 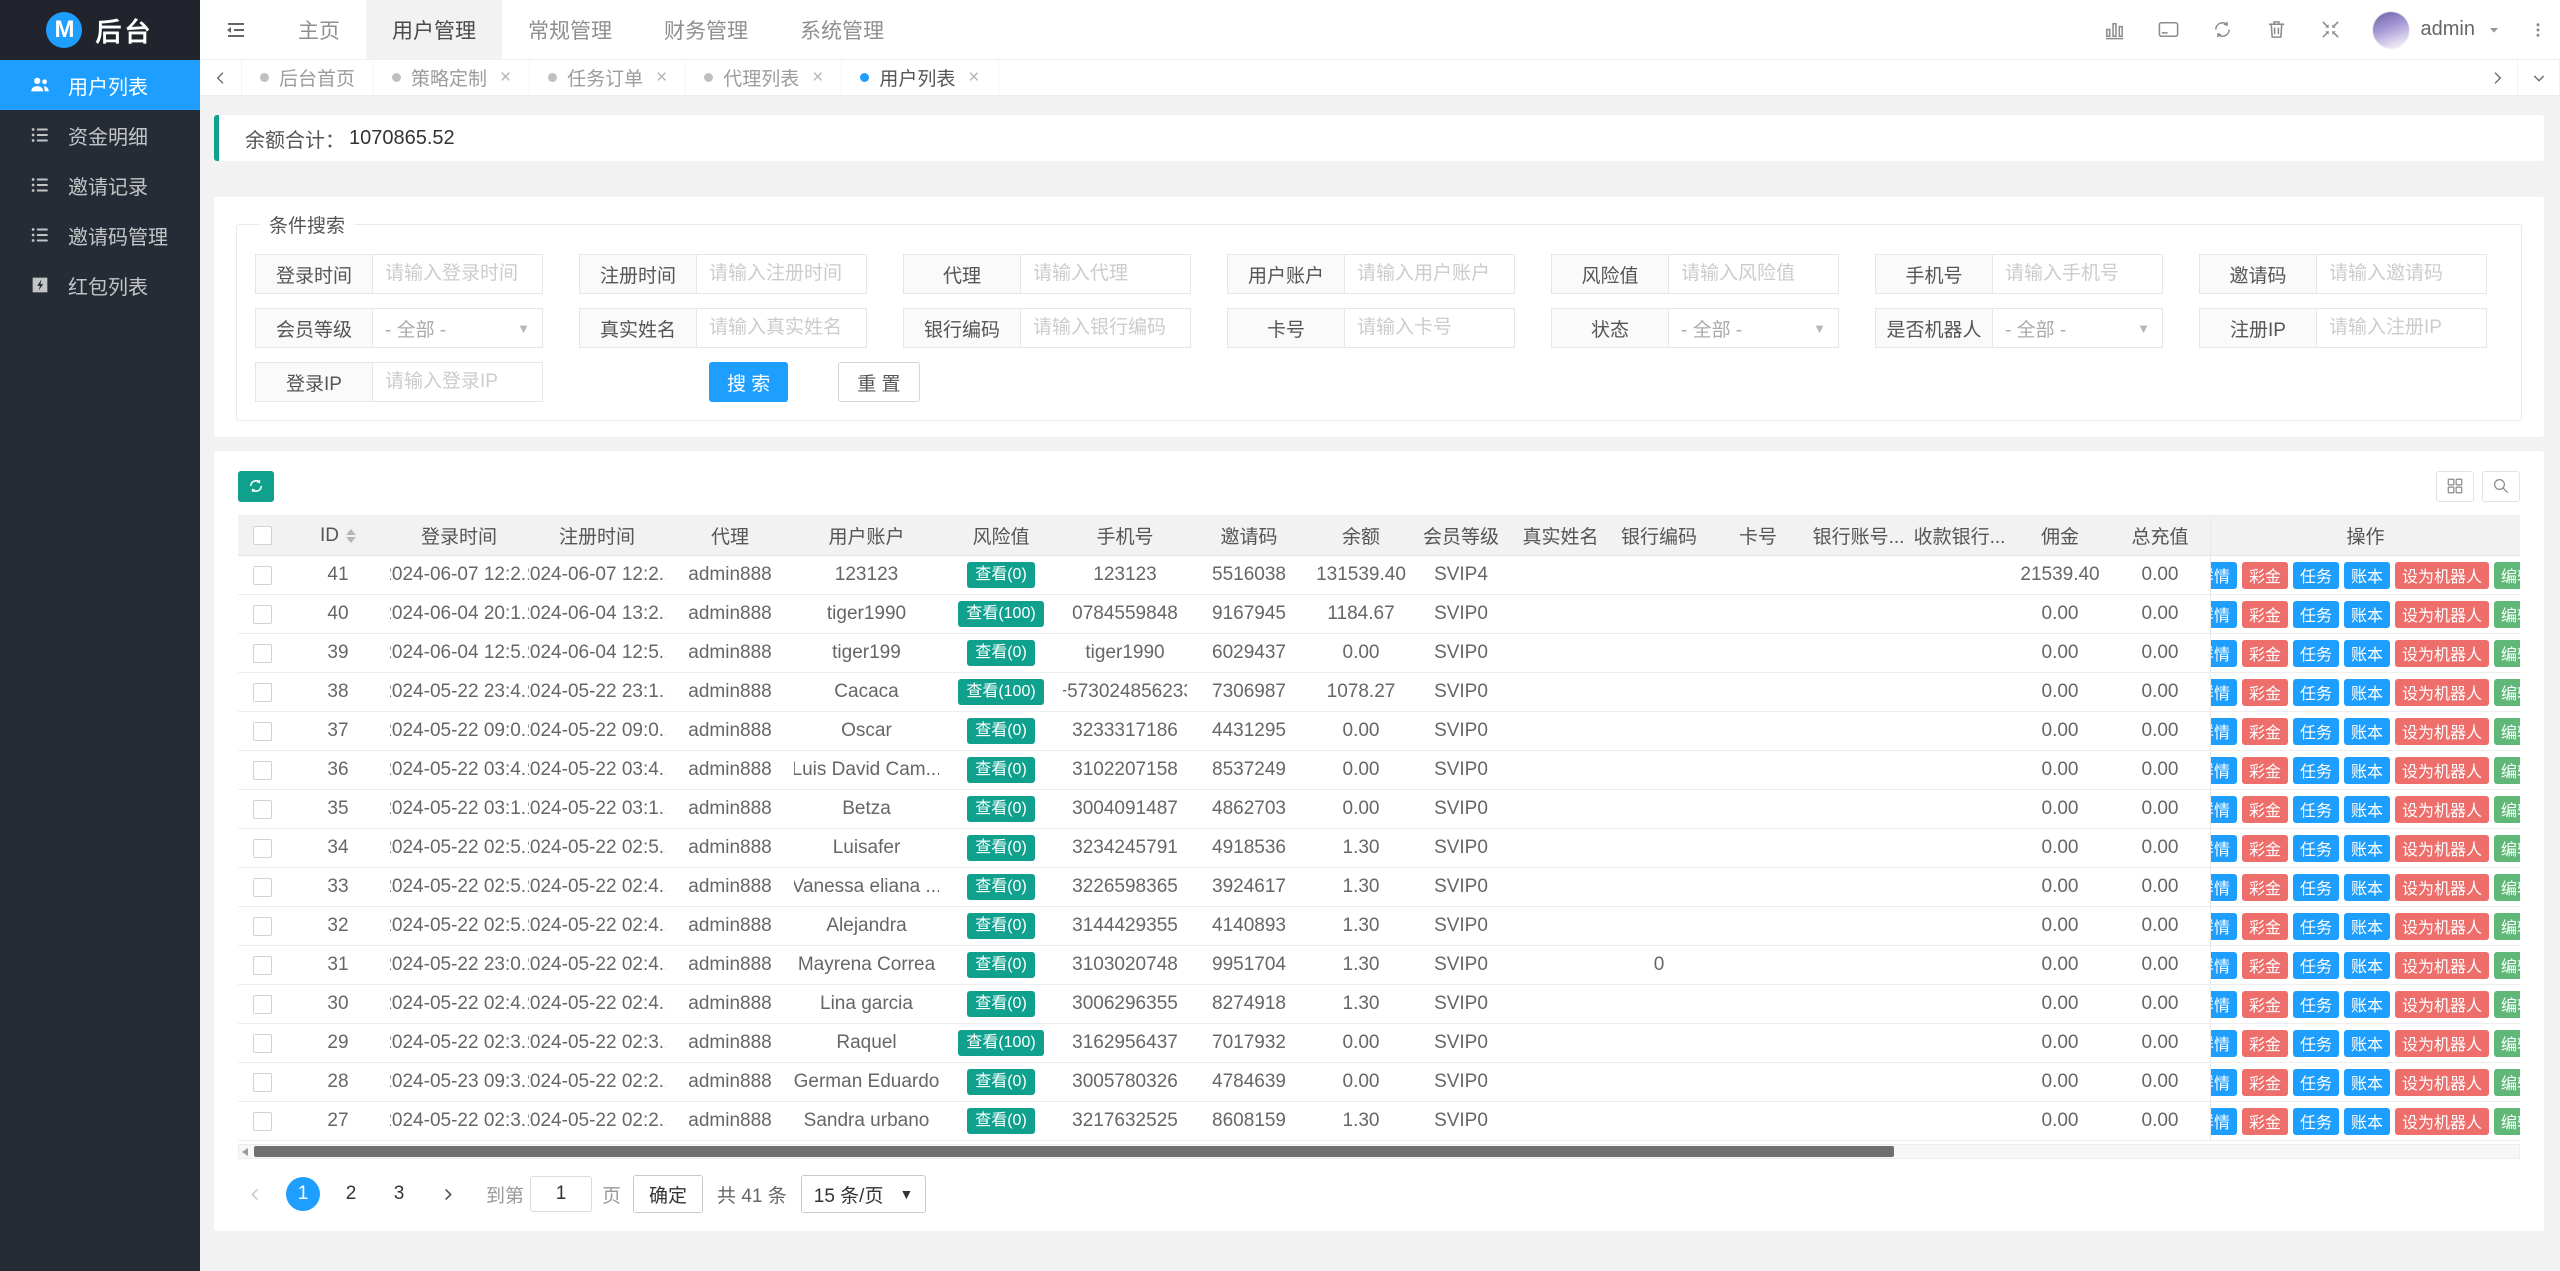 What do you see at coordinates (668, 1194) in the screenshot?
I see `goto-confirm-button: 确定` at bounding box center [668, 1194].